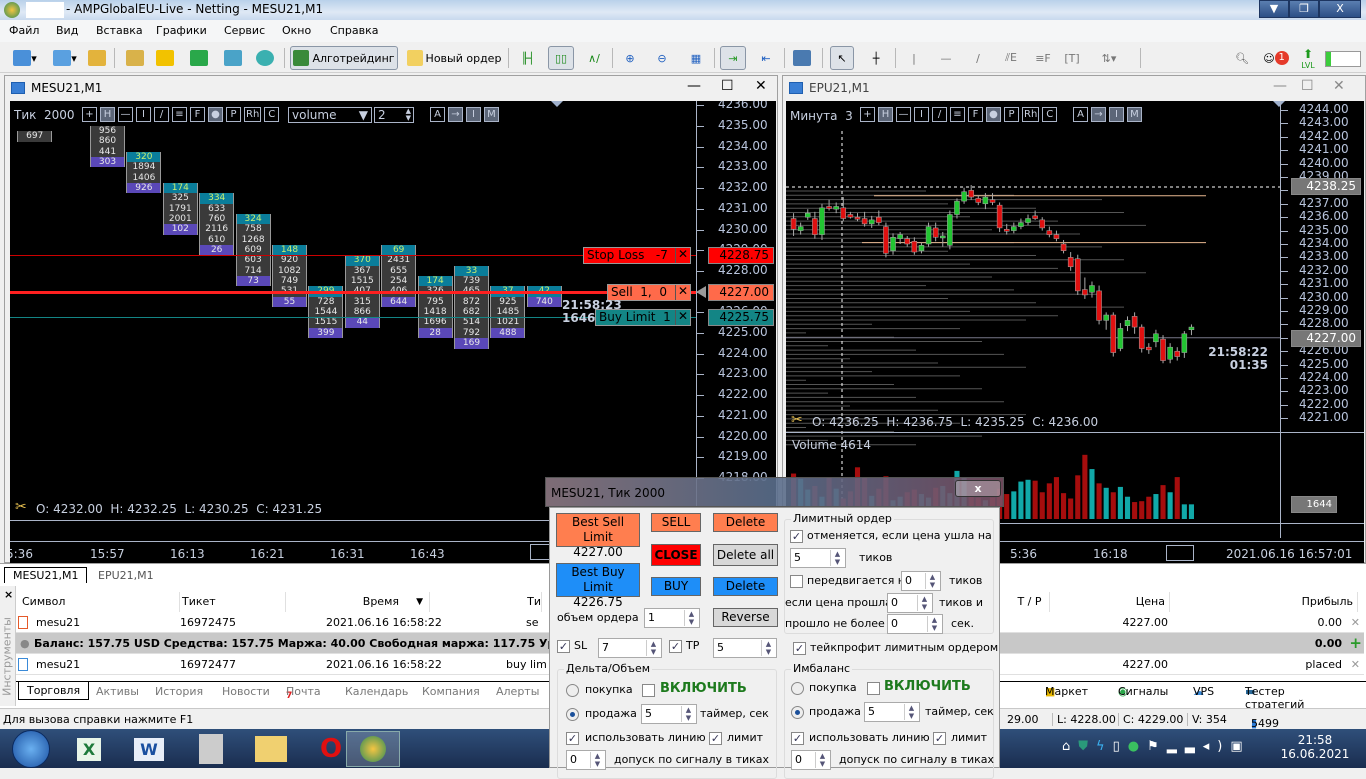  What do you see at coordinates (528, 58) in the screenshot?
I see `bar-chart-button: ╟┤` at bounding box center [528, 58].